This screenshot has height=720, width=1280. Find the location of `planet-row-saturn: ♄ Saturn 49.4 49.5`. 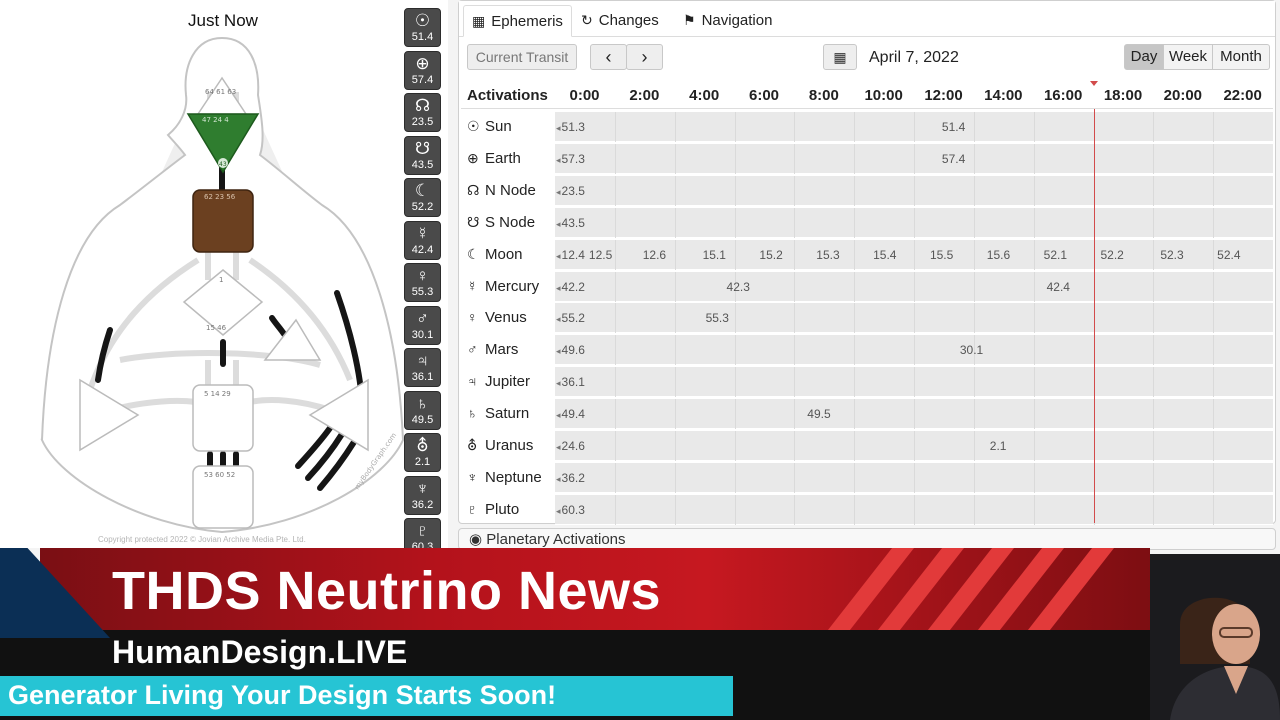

planet-row-saturn: ♄ Saturn 49.4 49.5 is located at coordinates (867, 414).